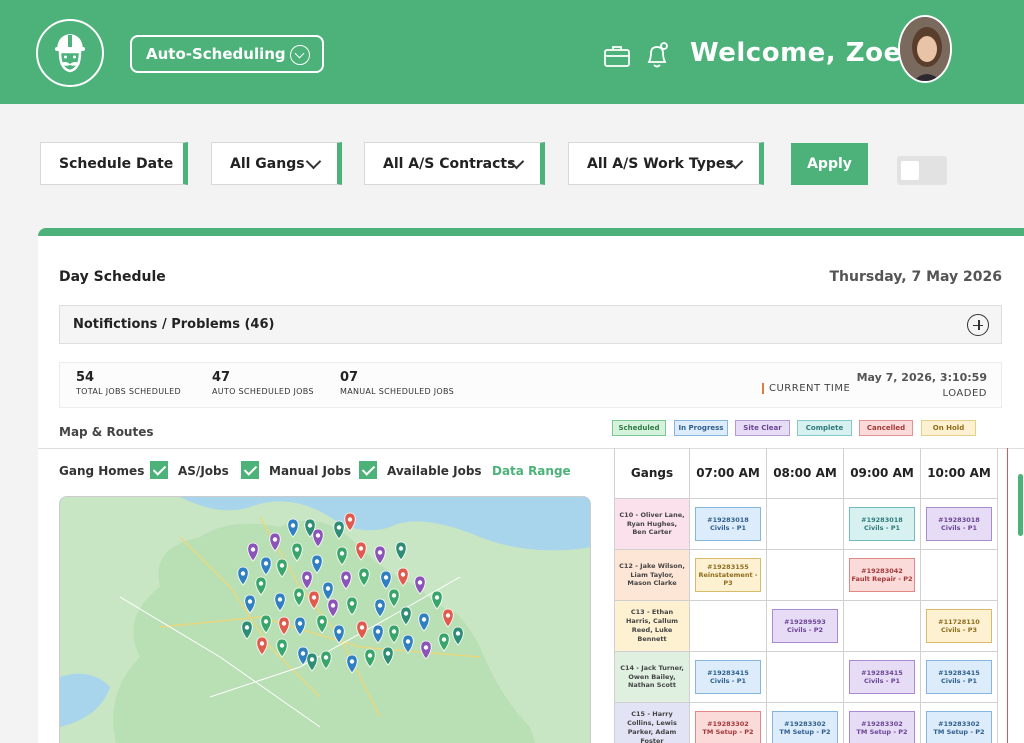 Image resolution: width=1024 pixels, height=743 pixels. I want to click on gangs-filter: All Gangs, so click(276, 163).